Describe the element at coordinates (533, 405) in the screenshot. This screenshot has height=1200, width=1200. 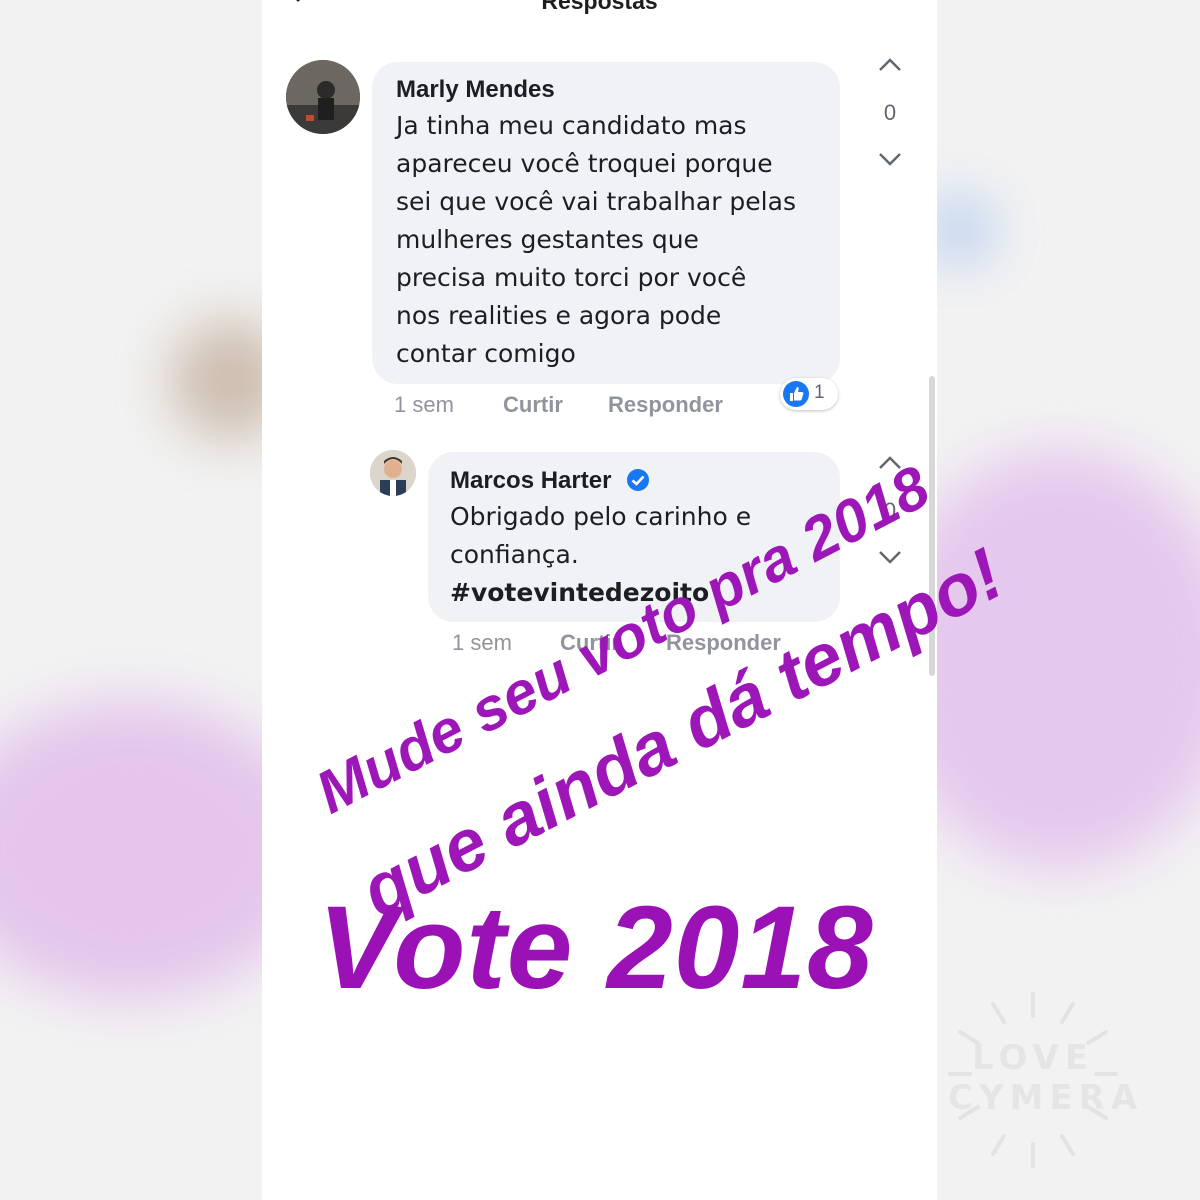
I see `like-button: Curtir` at that location.